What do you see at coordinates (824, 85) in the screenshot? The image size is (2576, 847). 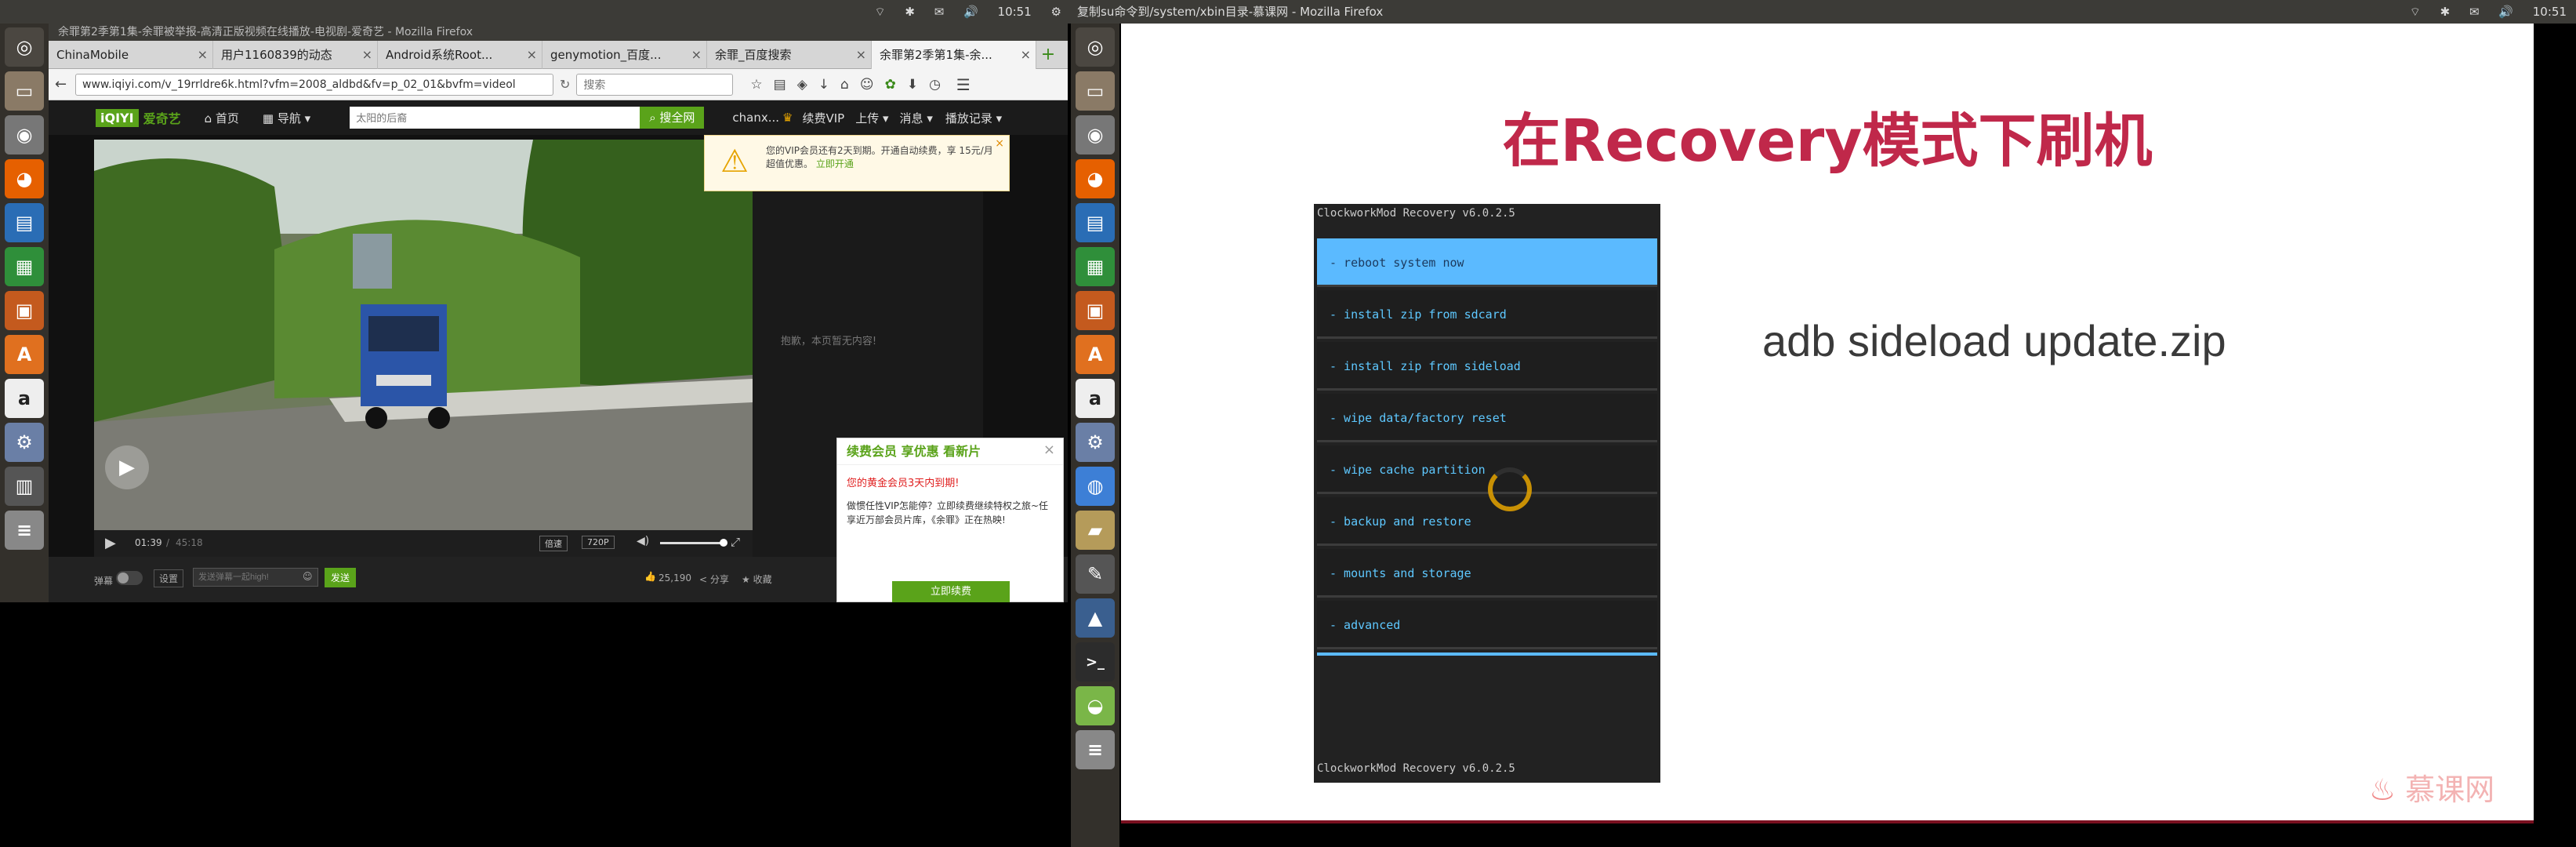 I see `download-icon: ↓` at bounding box center [824, 85].